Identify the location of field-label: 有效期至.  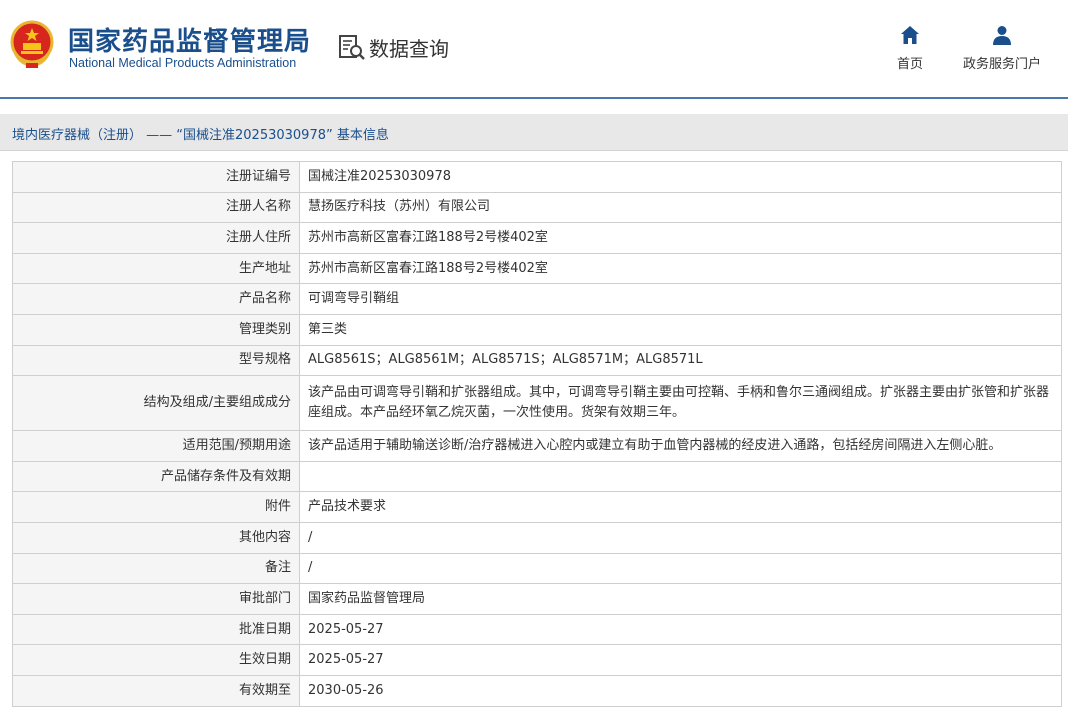
(156, 690).